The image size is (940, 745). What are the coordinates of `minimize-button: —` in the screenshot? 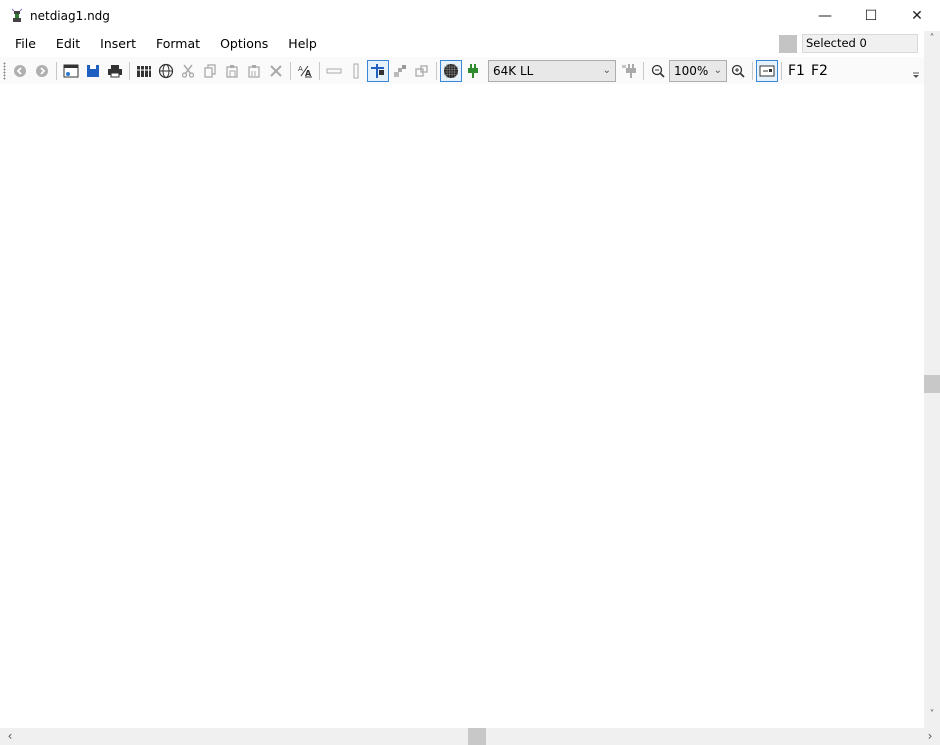 It's located at (825, 15).